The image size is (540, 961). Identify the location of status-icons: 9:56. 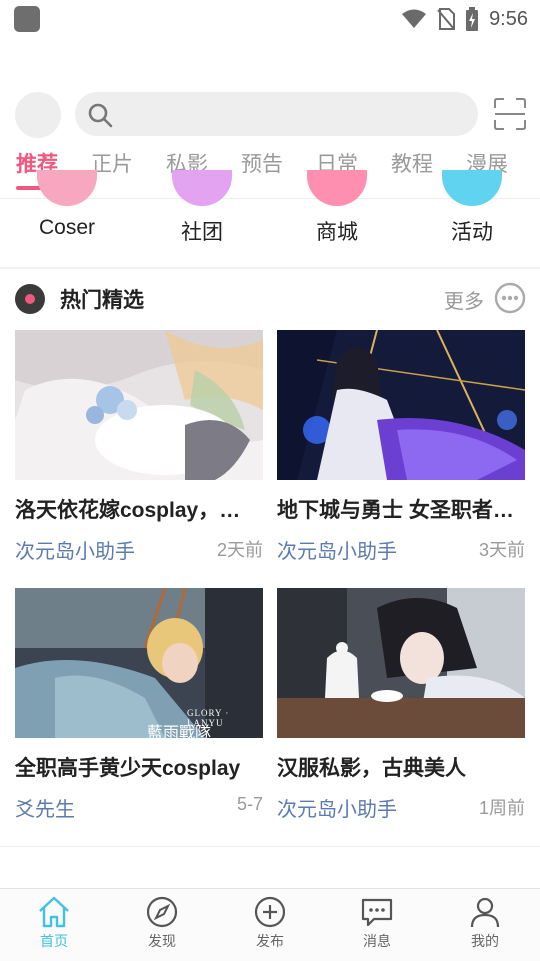
(464, 19).